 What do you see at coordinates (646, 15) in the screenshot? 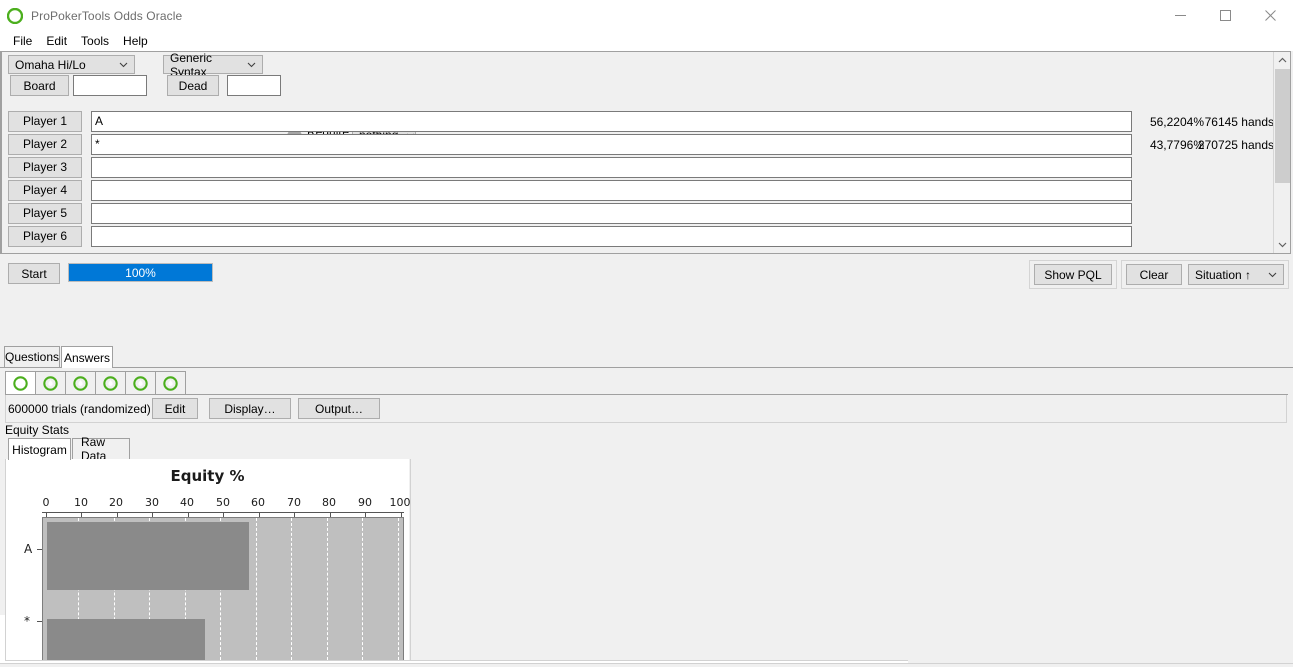
I see `title-bar: ProPokerTools Odds Oracle` at bounding box center [646, 15].